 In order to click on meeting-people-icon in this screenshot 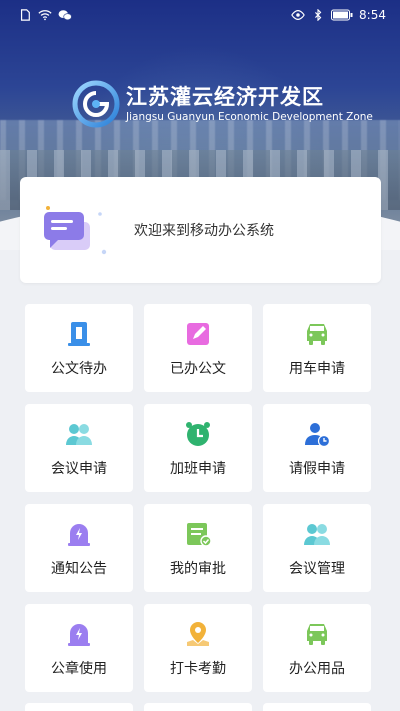, I will do `click(79, 434)`.